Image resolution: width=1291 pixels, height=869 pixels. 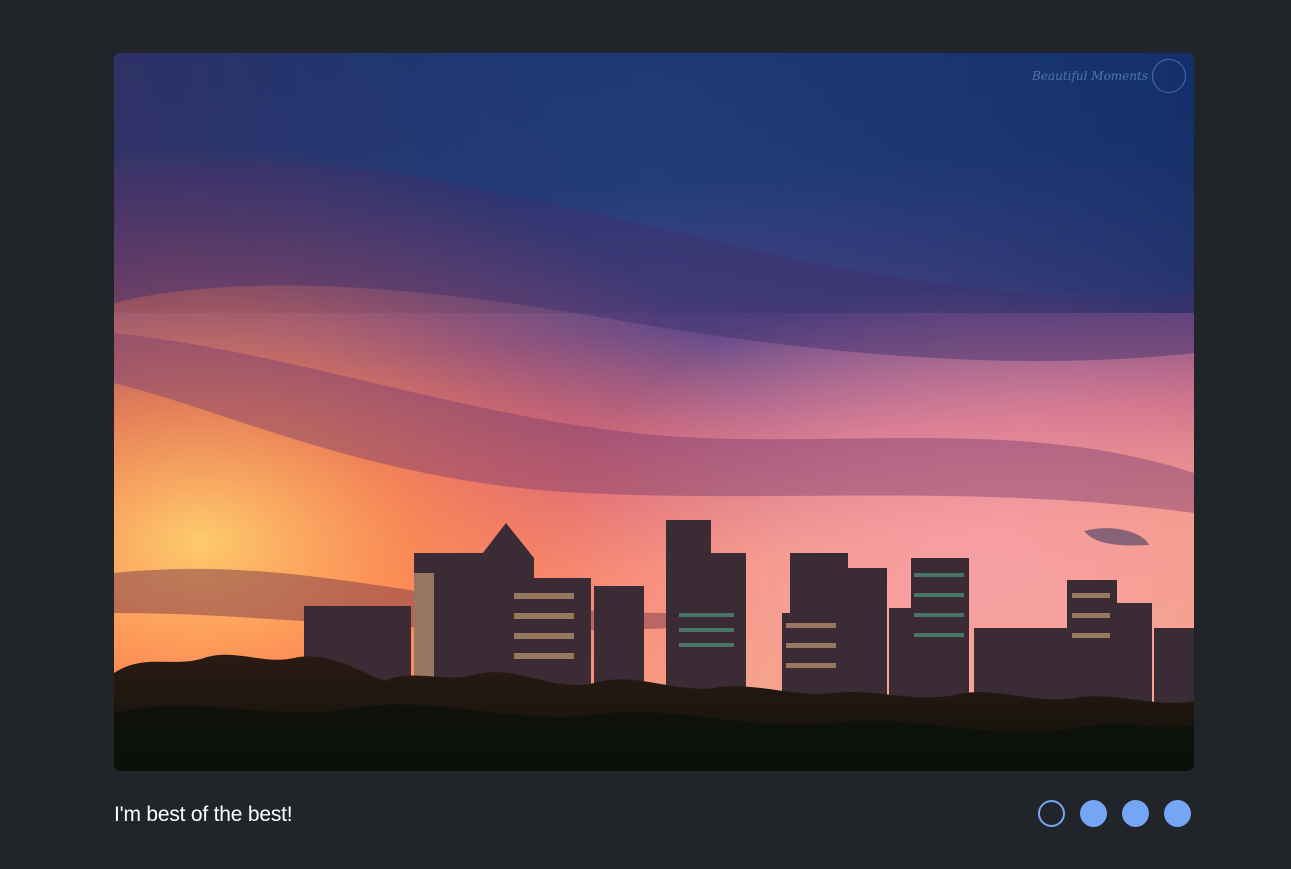 What do you see at coordinates (203, 814) in the screenshot?
I see `slide-caption: I'm best of the best!` at bounding box center [203, 814].